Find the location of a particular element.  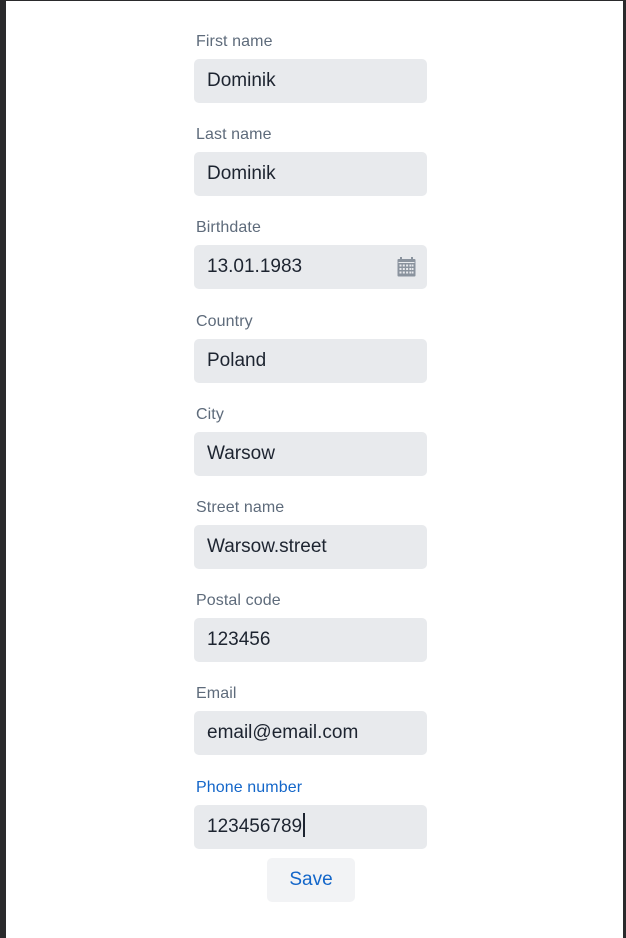

phone-number-group: Phone number 123456789 is located at coordinates (311, 823).